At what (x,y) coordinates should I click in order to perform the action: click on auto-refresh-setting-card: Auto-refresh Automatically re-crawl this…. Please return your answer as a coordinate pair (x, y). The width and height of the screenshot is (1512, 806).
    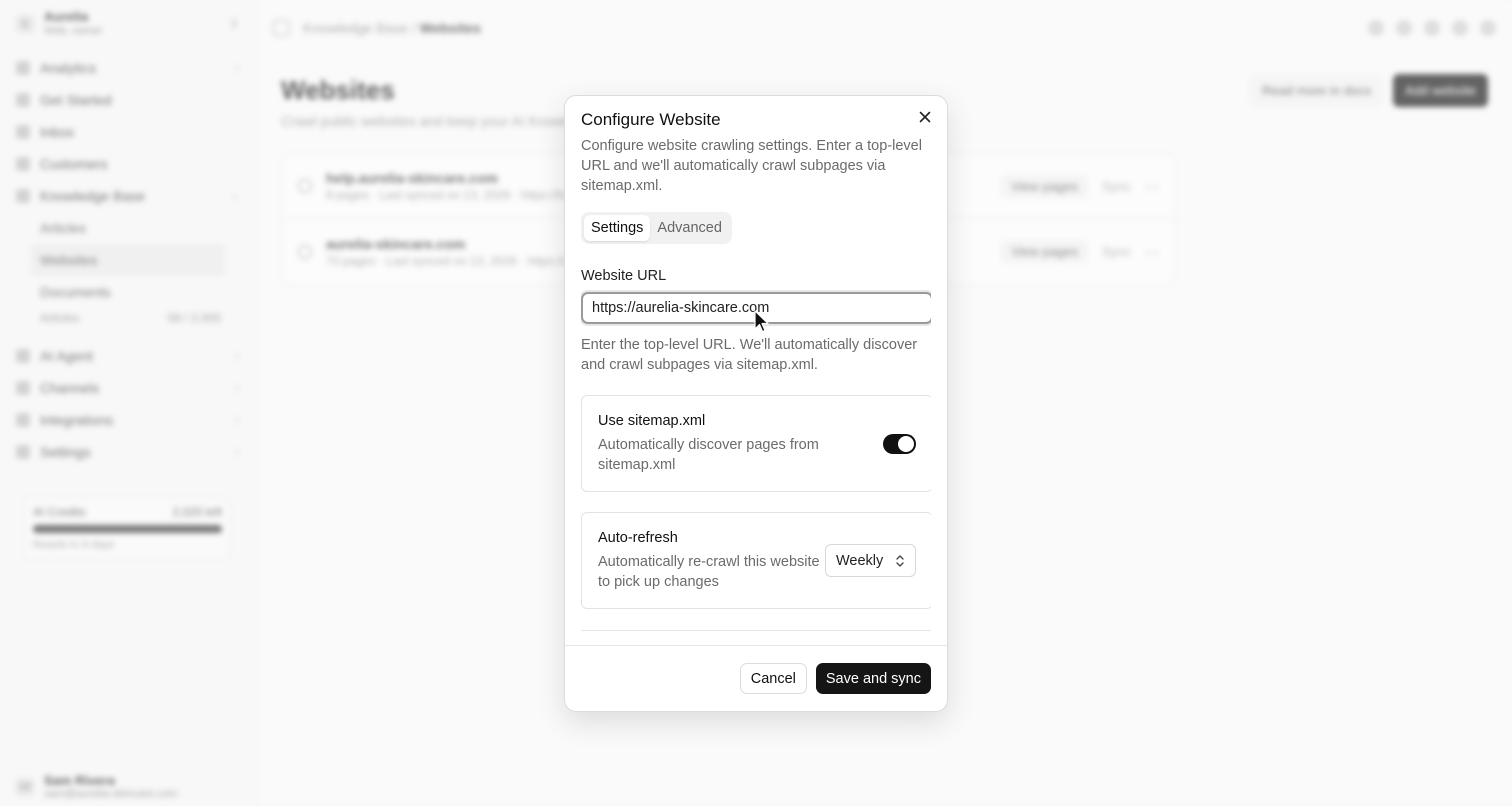
    Looking at the image, I should click on (756, 560).